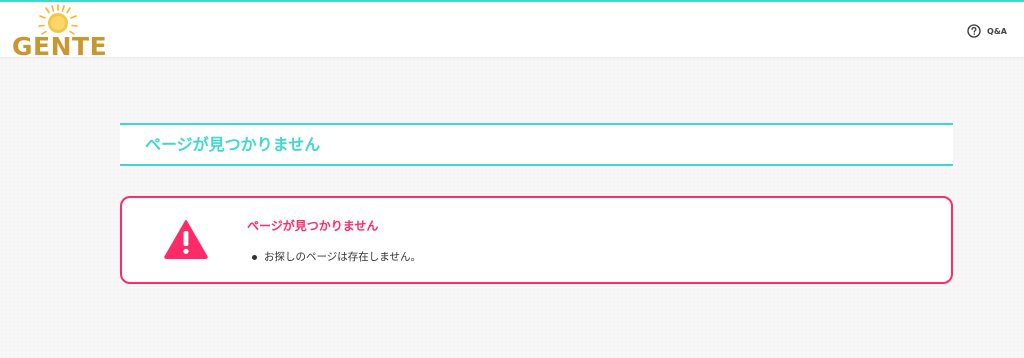 This screenshot has height=358, width=1024. I want to click on qa-link: Q&A, so click(987, 31).